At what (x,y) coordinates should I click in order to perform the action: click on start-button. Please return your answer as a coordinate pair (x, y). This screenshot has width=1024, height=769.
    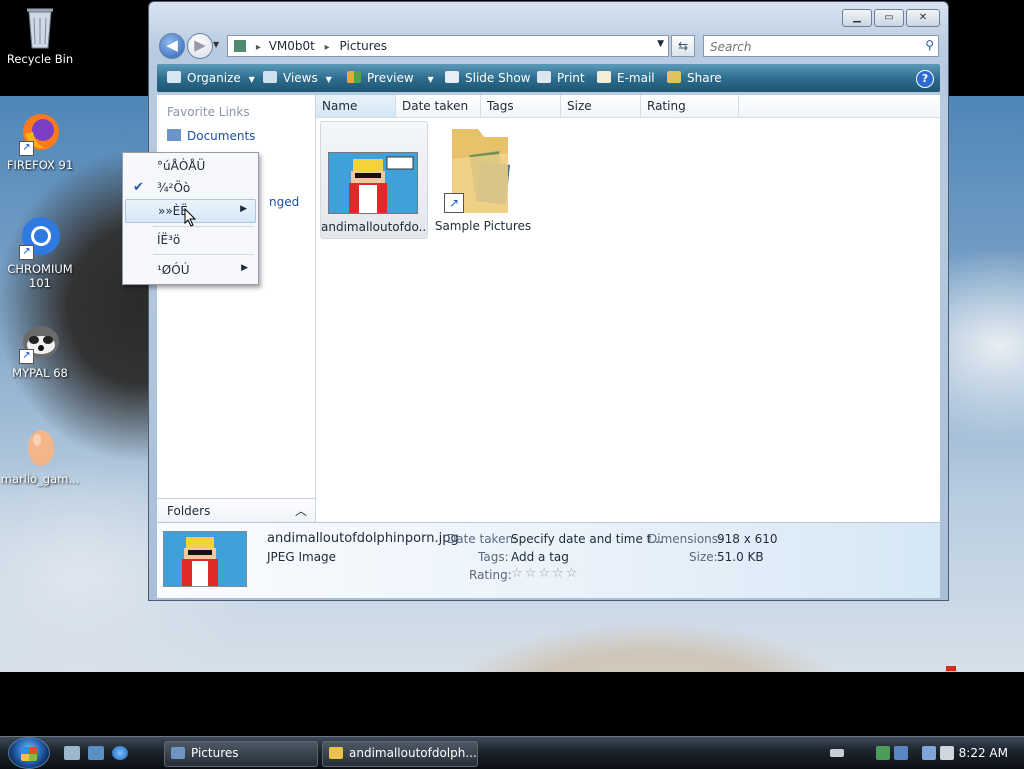
    Looking at the image, I should click on (29, 753).